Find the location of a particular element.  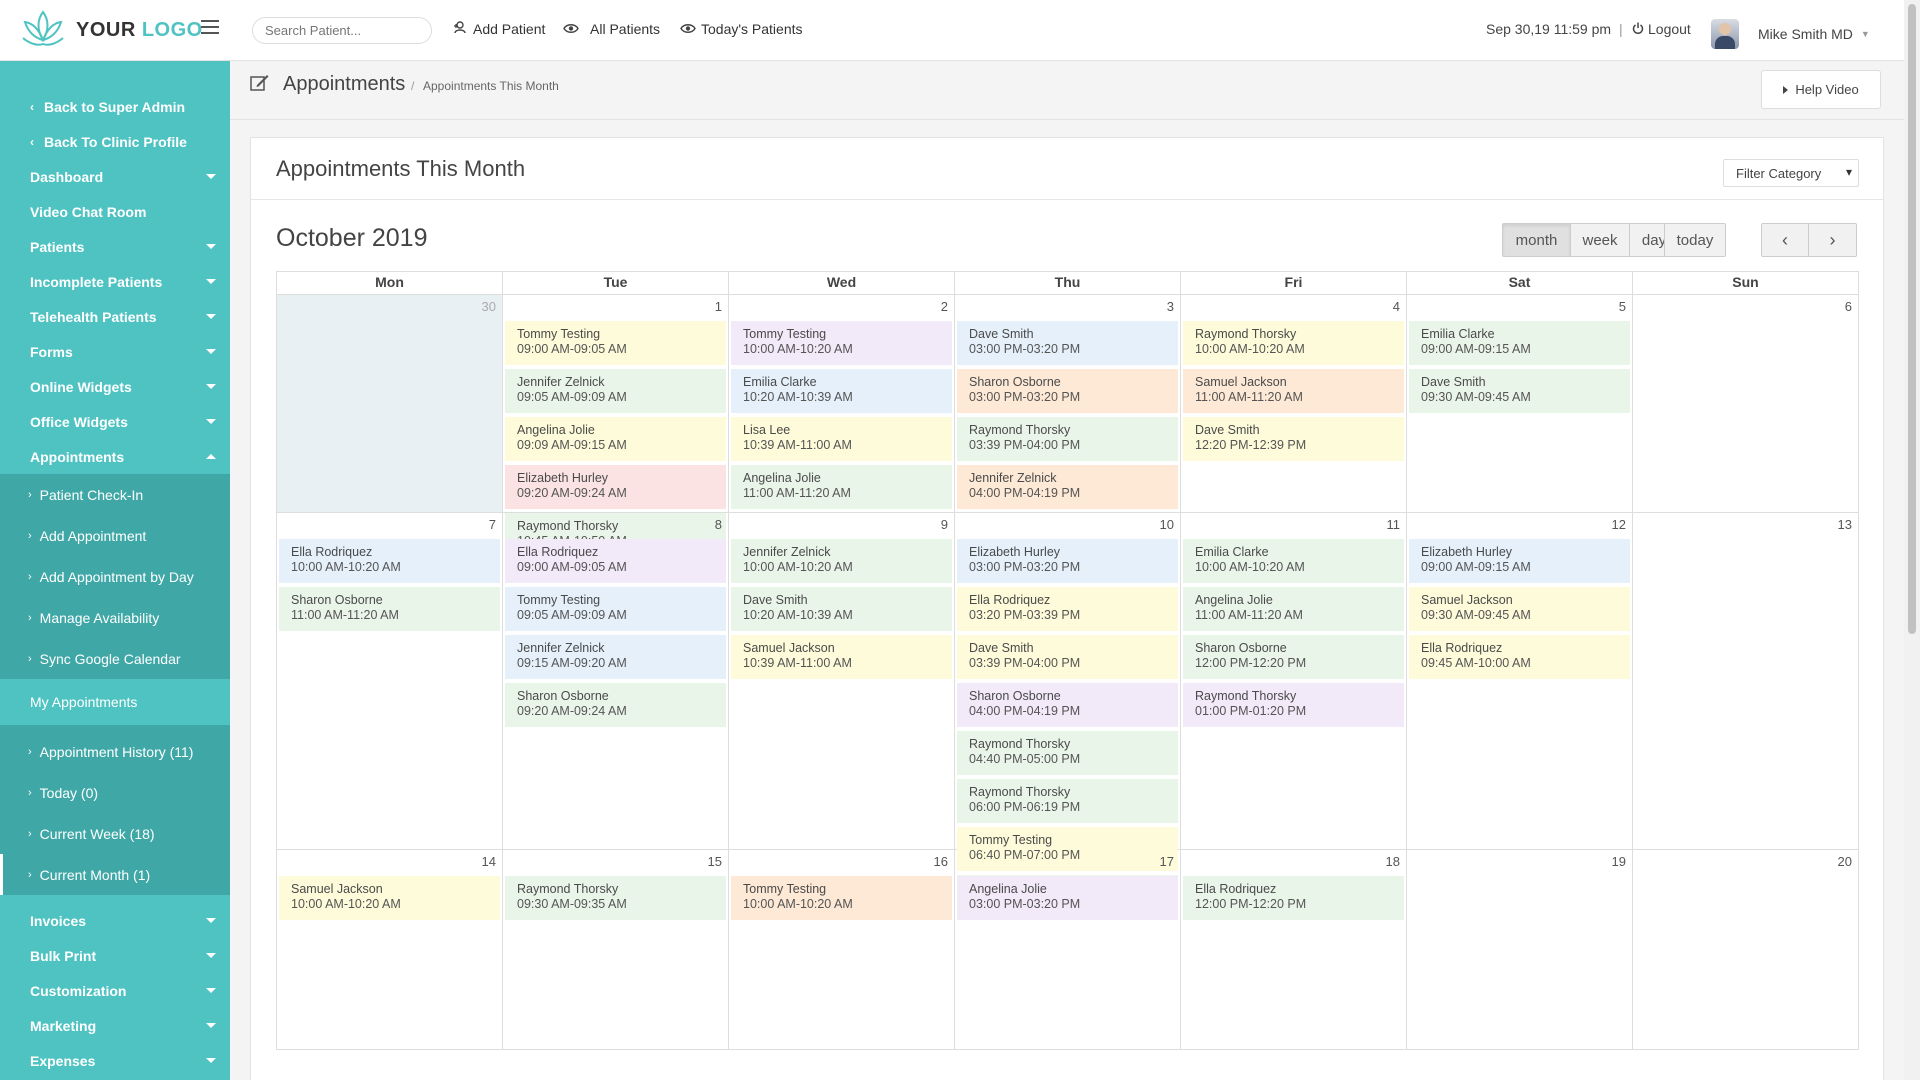

appointment-event: Dave Smith 03:00 PM-03:20 PM is located at coordinates (1067, 343).